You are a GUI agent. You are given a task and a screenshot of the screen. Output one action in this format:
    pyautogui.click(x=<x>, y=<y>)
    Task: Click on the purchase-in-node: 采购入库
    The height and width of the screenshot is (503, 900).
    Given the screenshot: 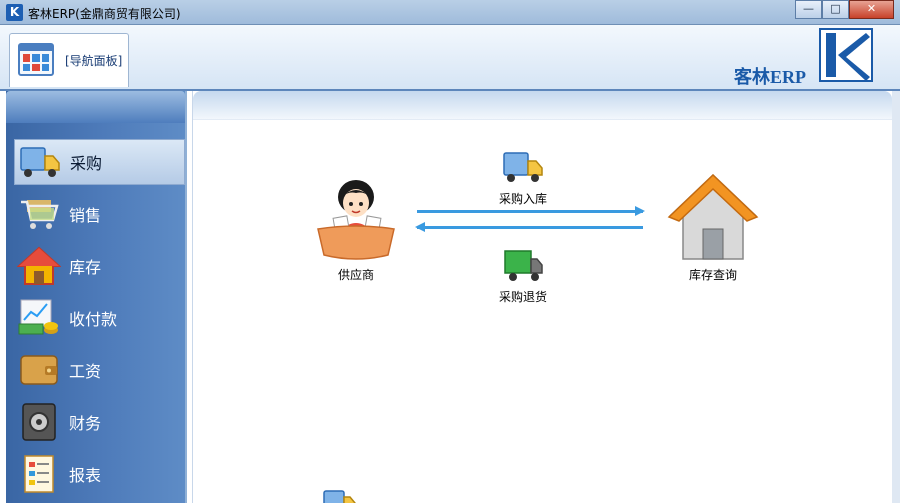 What is the action you would take?
    pyautogui.click(x=523, y=177)
    